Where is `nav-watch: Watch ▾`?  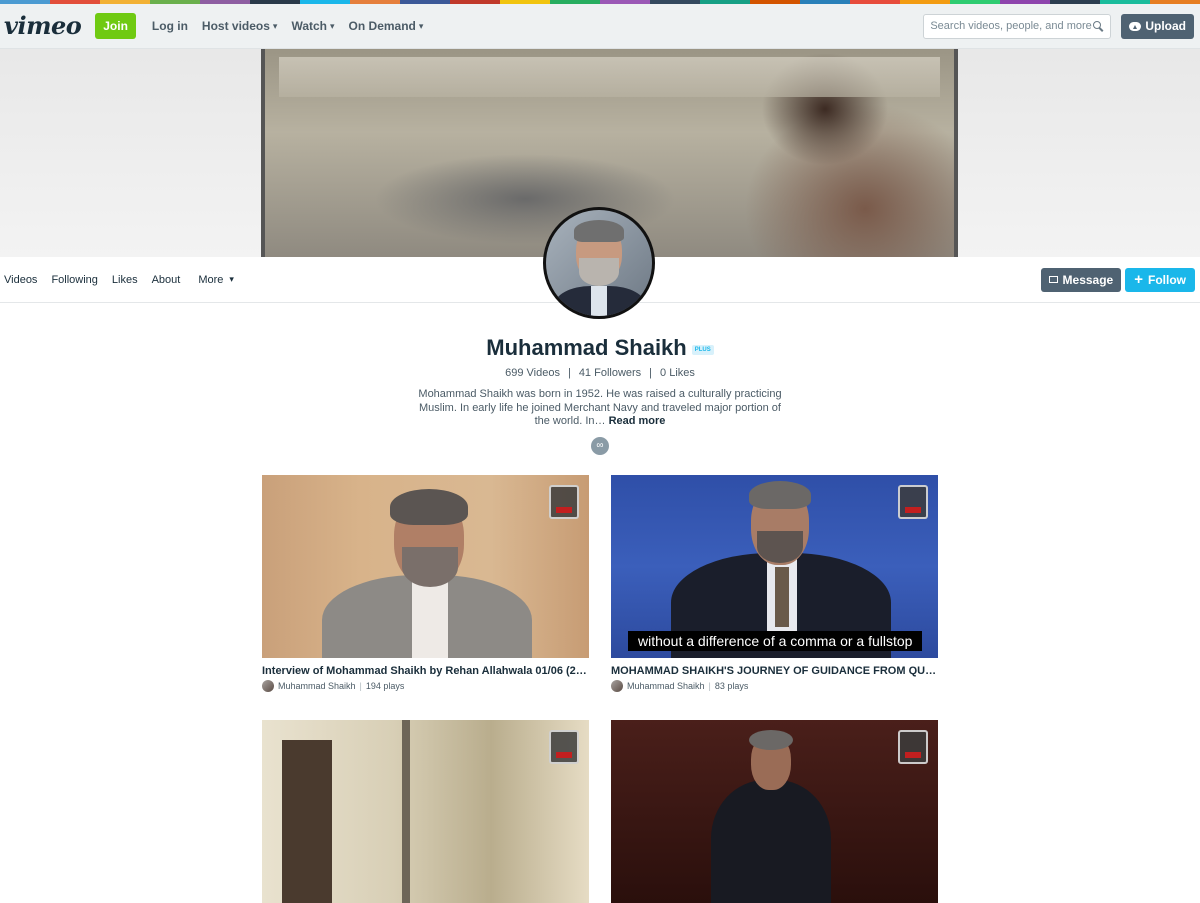 nav-watch: Watch ▾ is located at coordinates (312, 26).